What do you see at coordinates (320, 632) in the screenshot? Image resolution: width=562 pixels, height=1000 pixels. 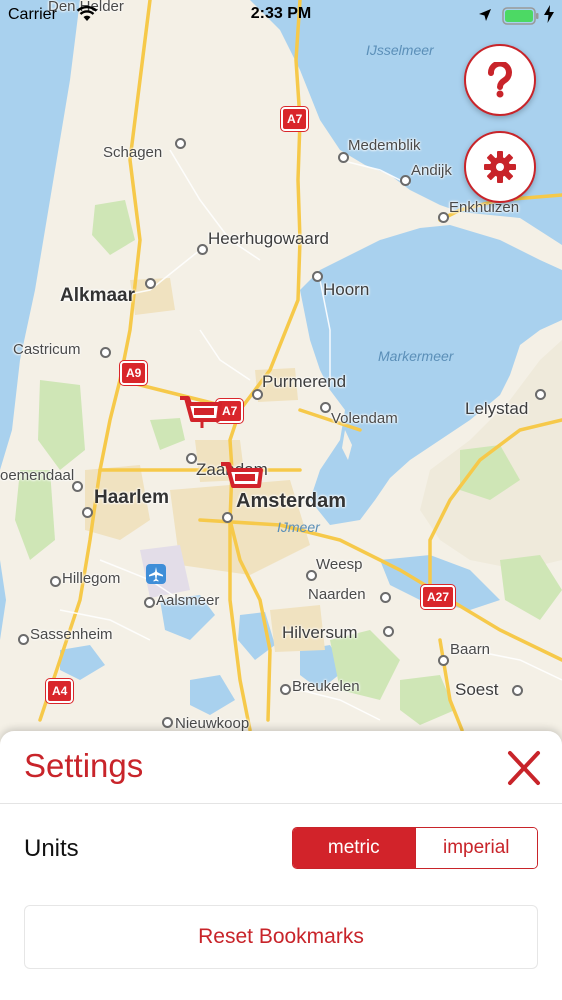 I see `map-label-hilversum: Hilversum` at bounding box center [320, 632].